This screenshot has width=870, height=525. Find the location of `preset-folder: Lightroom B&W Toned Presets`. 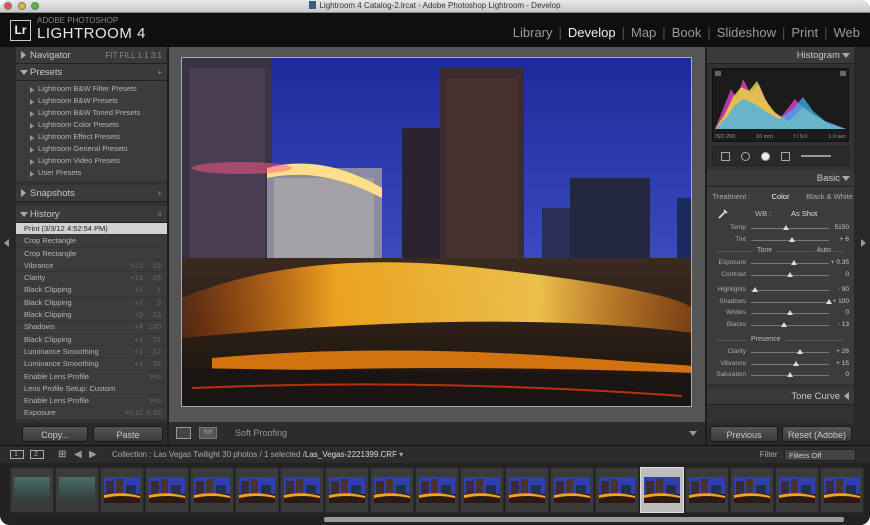

preset-folder: Lightroom B&W Toned Presets is located at coordinates (91, 113).